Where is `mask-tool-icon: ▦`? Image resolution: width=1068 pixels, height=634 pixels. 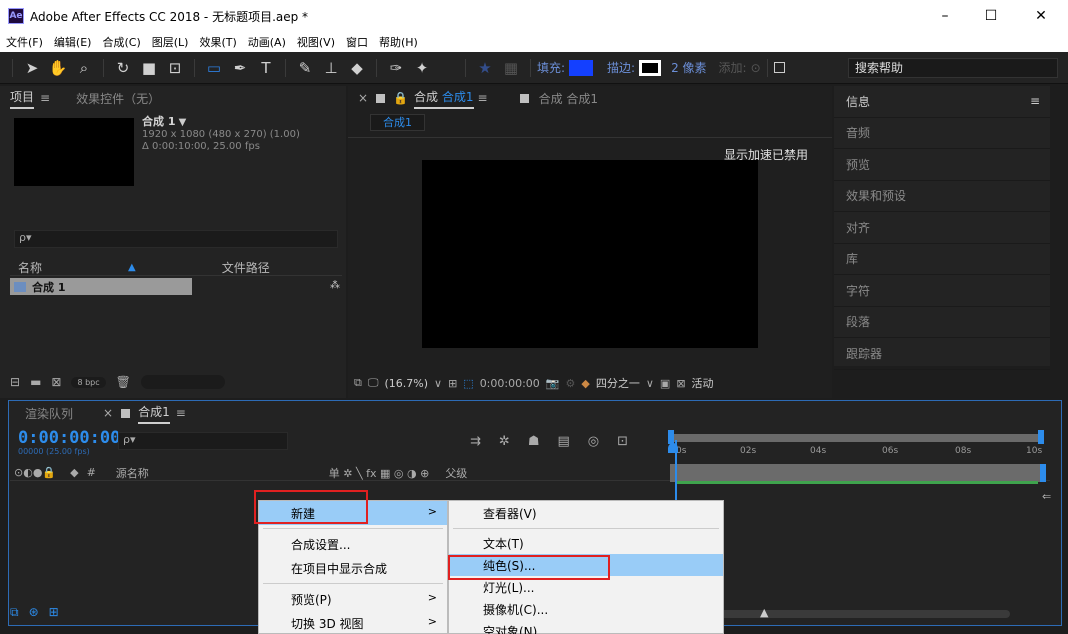 mask-tool-icon: ▦ is located at coordinates (511, 68).